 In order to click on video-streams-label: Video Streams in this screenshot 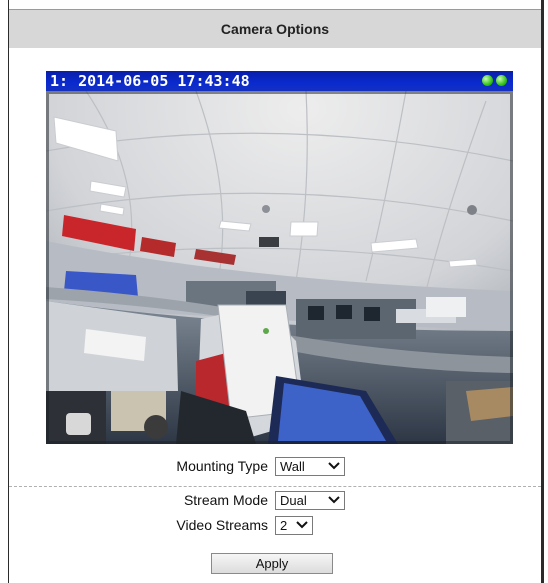, I will do `click(222, 525)`.